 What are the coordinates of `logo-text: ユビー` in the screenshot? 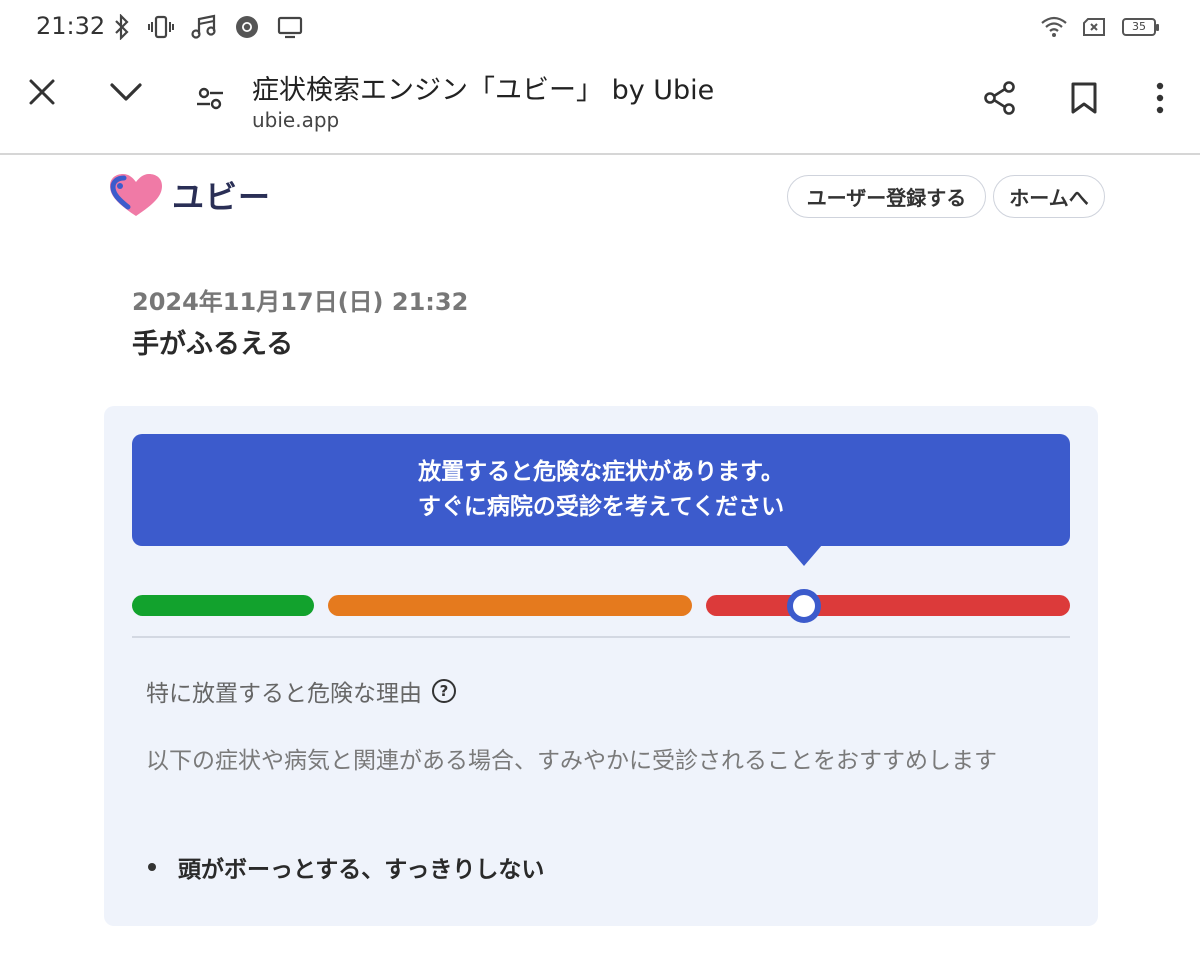 It's located at (222, 197).